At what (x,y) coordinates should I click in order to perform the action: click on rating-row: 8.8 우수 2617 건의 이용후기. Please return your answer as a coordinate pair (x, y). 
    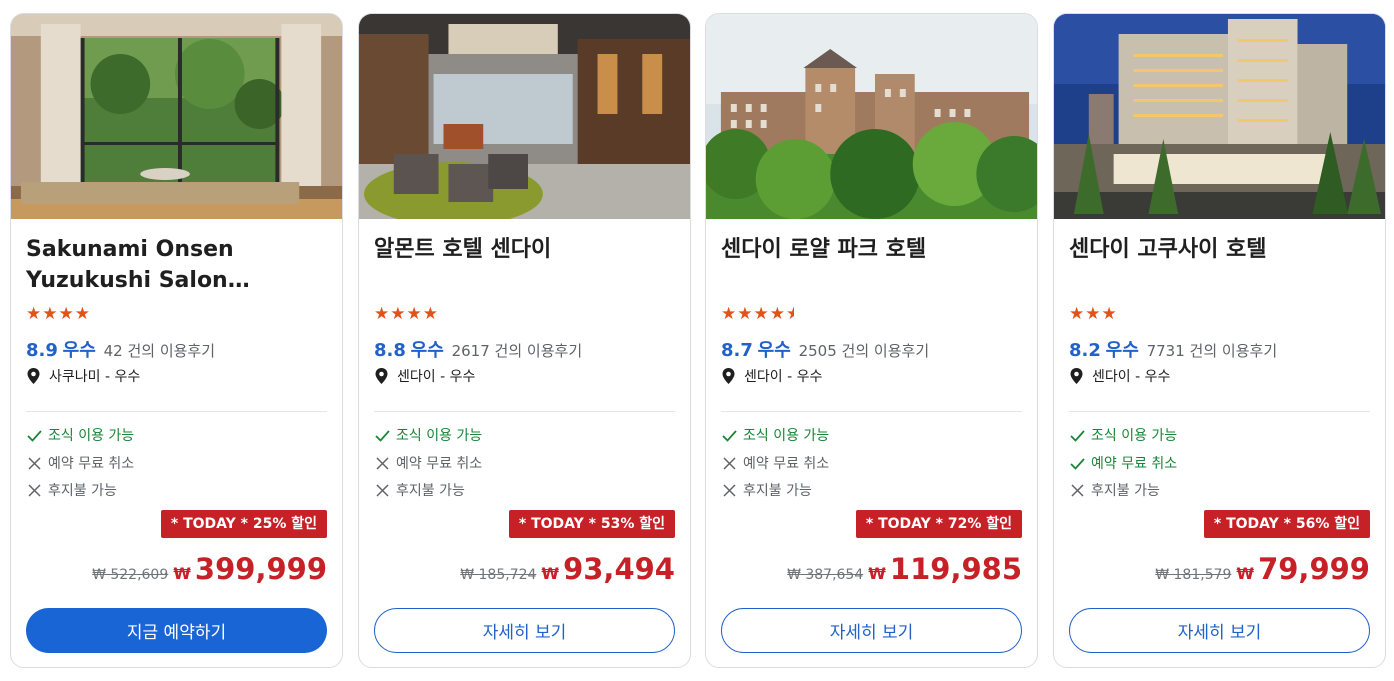
    Looking at the image, I should click on (478, 349).